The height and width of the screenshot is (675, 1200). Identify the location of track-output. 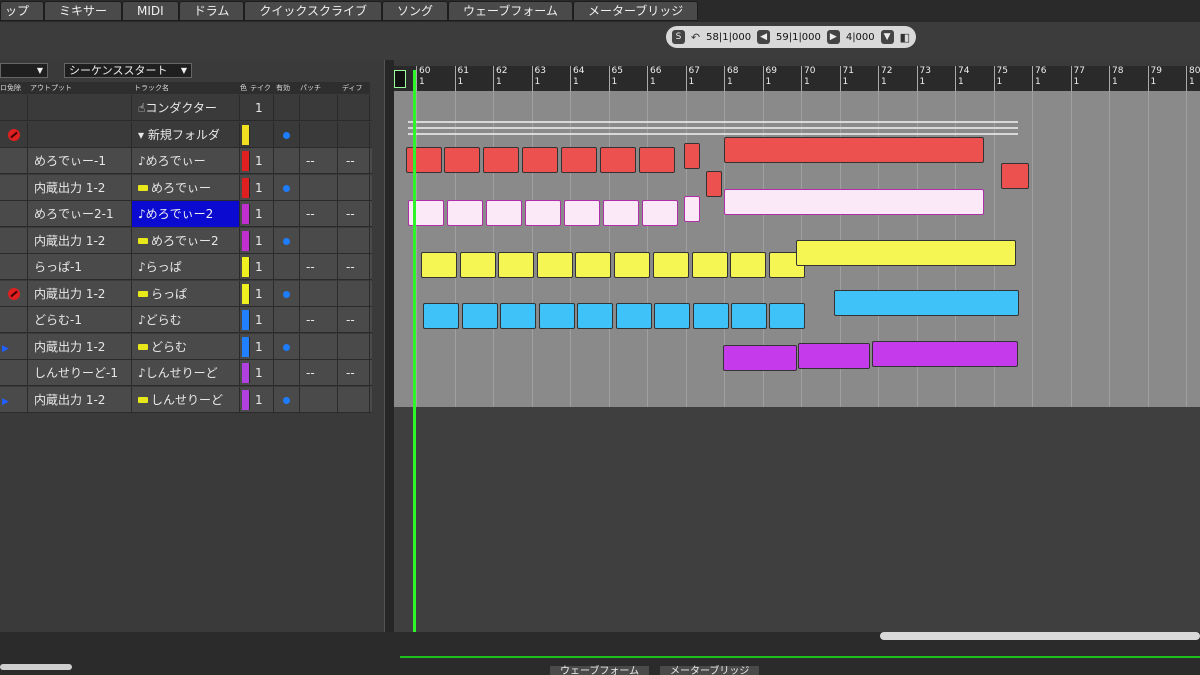
(80, 108).